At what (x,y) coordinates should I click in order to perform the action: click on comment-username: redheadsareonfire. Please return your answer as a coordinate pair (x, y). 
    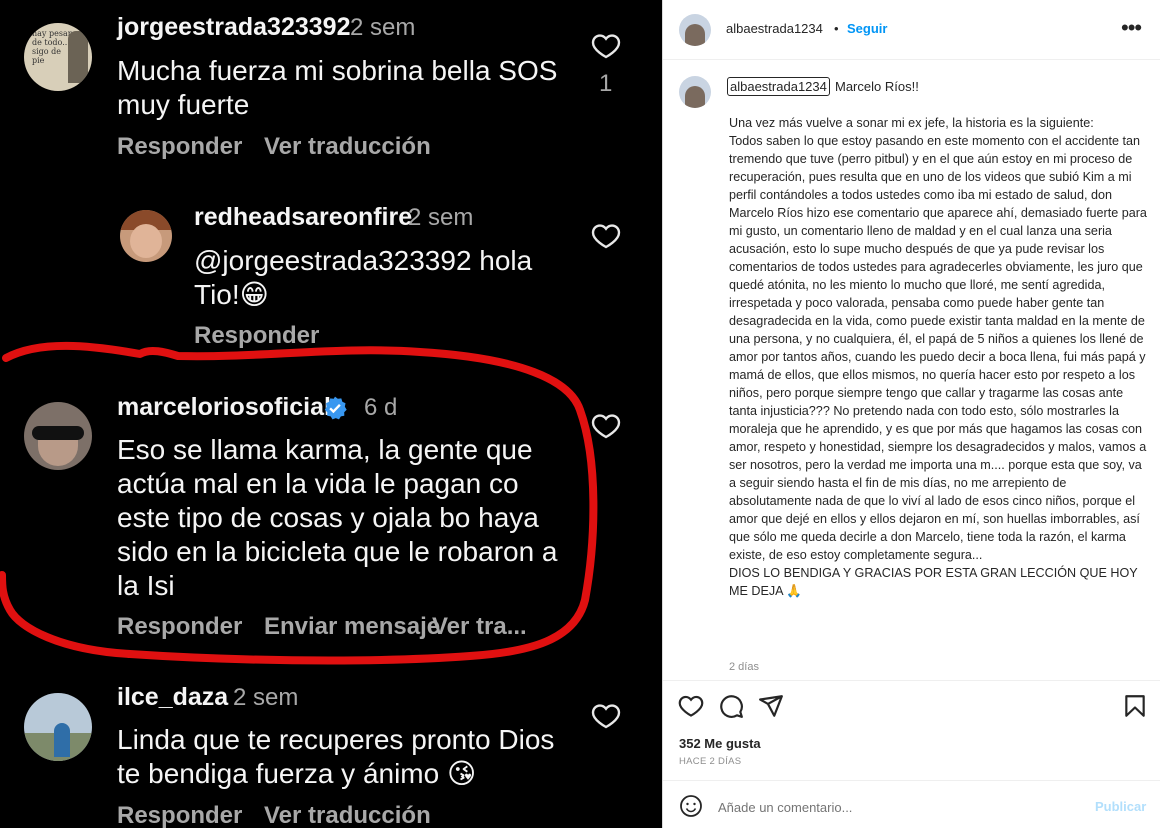
    Looking at the image, I should click on (303, 217).